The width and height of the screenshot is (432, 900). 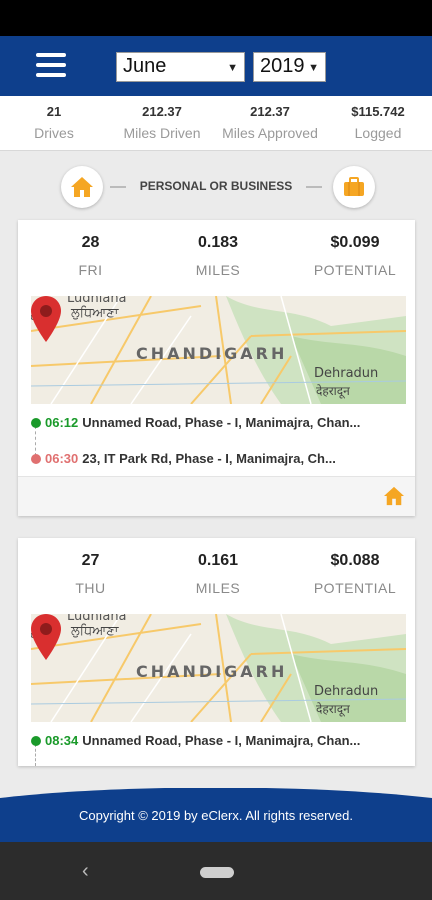 I want to click on personal-button, so click(x=82, y=187).